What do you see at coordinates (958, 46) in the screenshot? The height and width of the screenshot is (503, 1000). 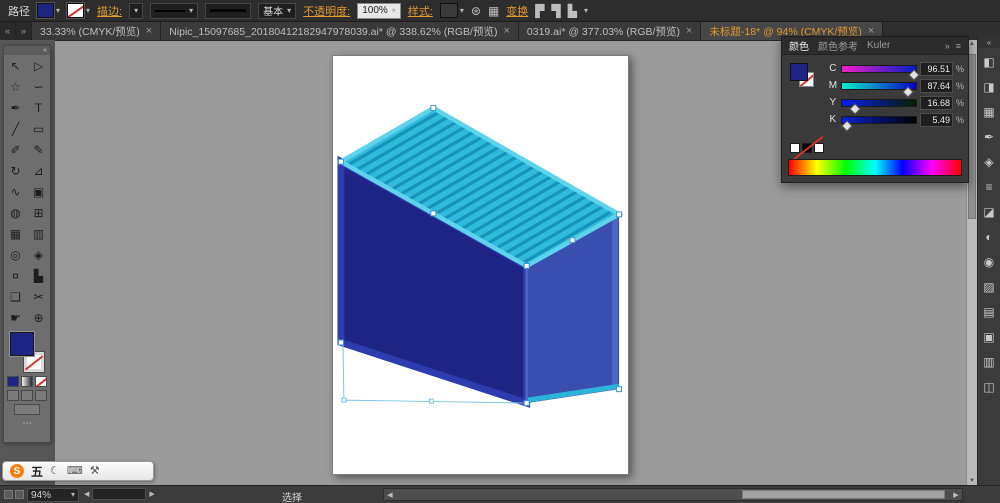 I see `panel-menu-icon: ≡` at bounding box center [958, 46].